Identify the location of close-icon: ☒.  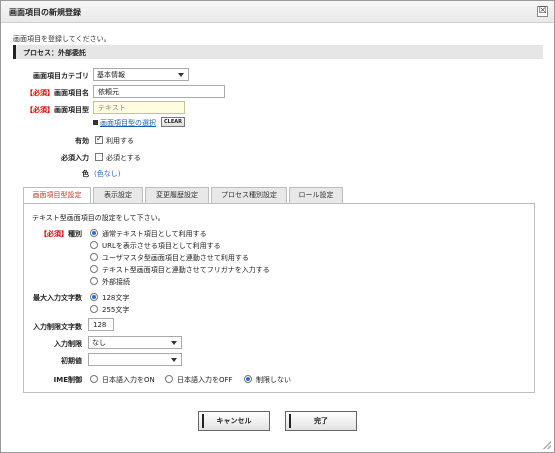
(542, 11).